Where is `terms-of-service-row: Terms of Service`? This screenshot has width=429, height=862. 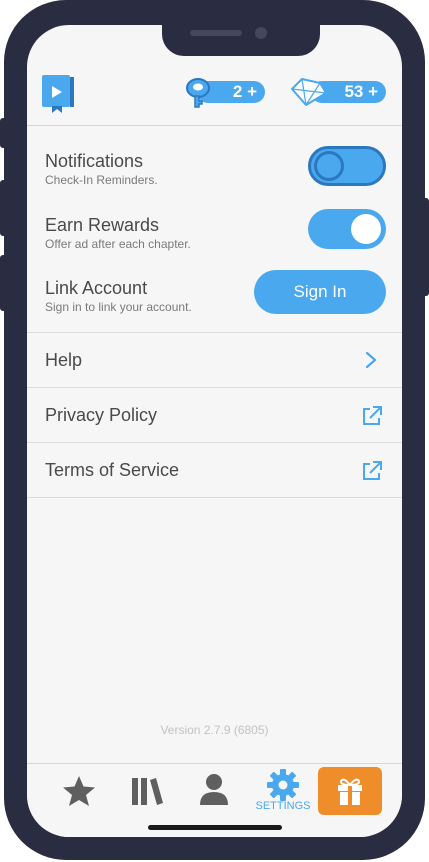
terms-of-service-row: Terms of Service is located at coordinates (214, 470).